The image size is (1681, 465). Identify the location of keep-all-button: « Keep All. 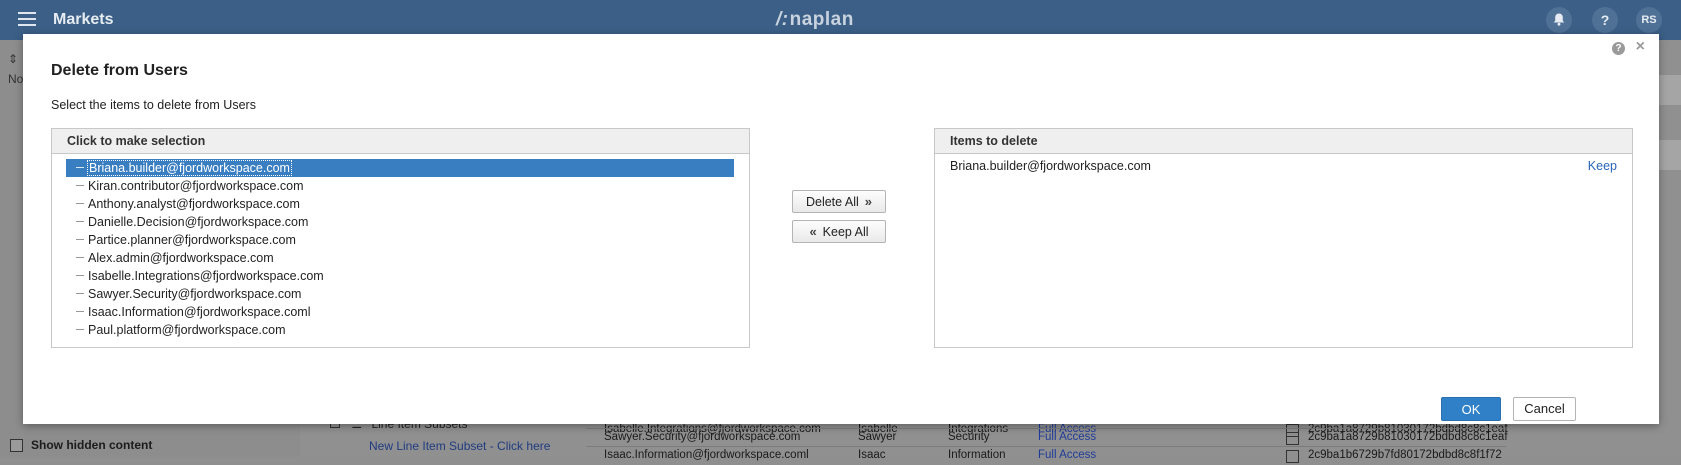
(839, 231).